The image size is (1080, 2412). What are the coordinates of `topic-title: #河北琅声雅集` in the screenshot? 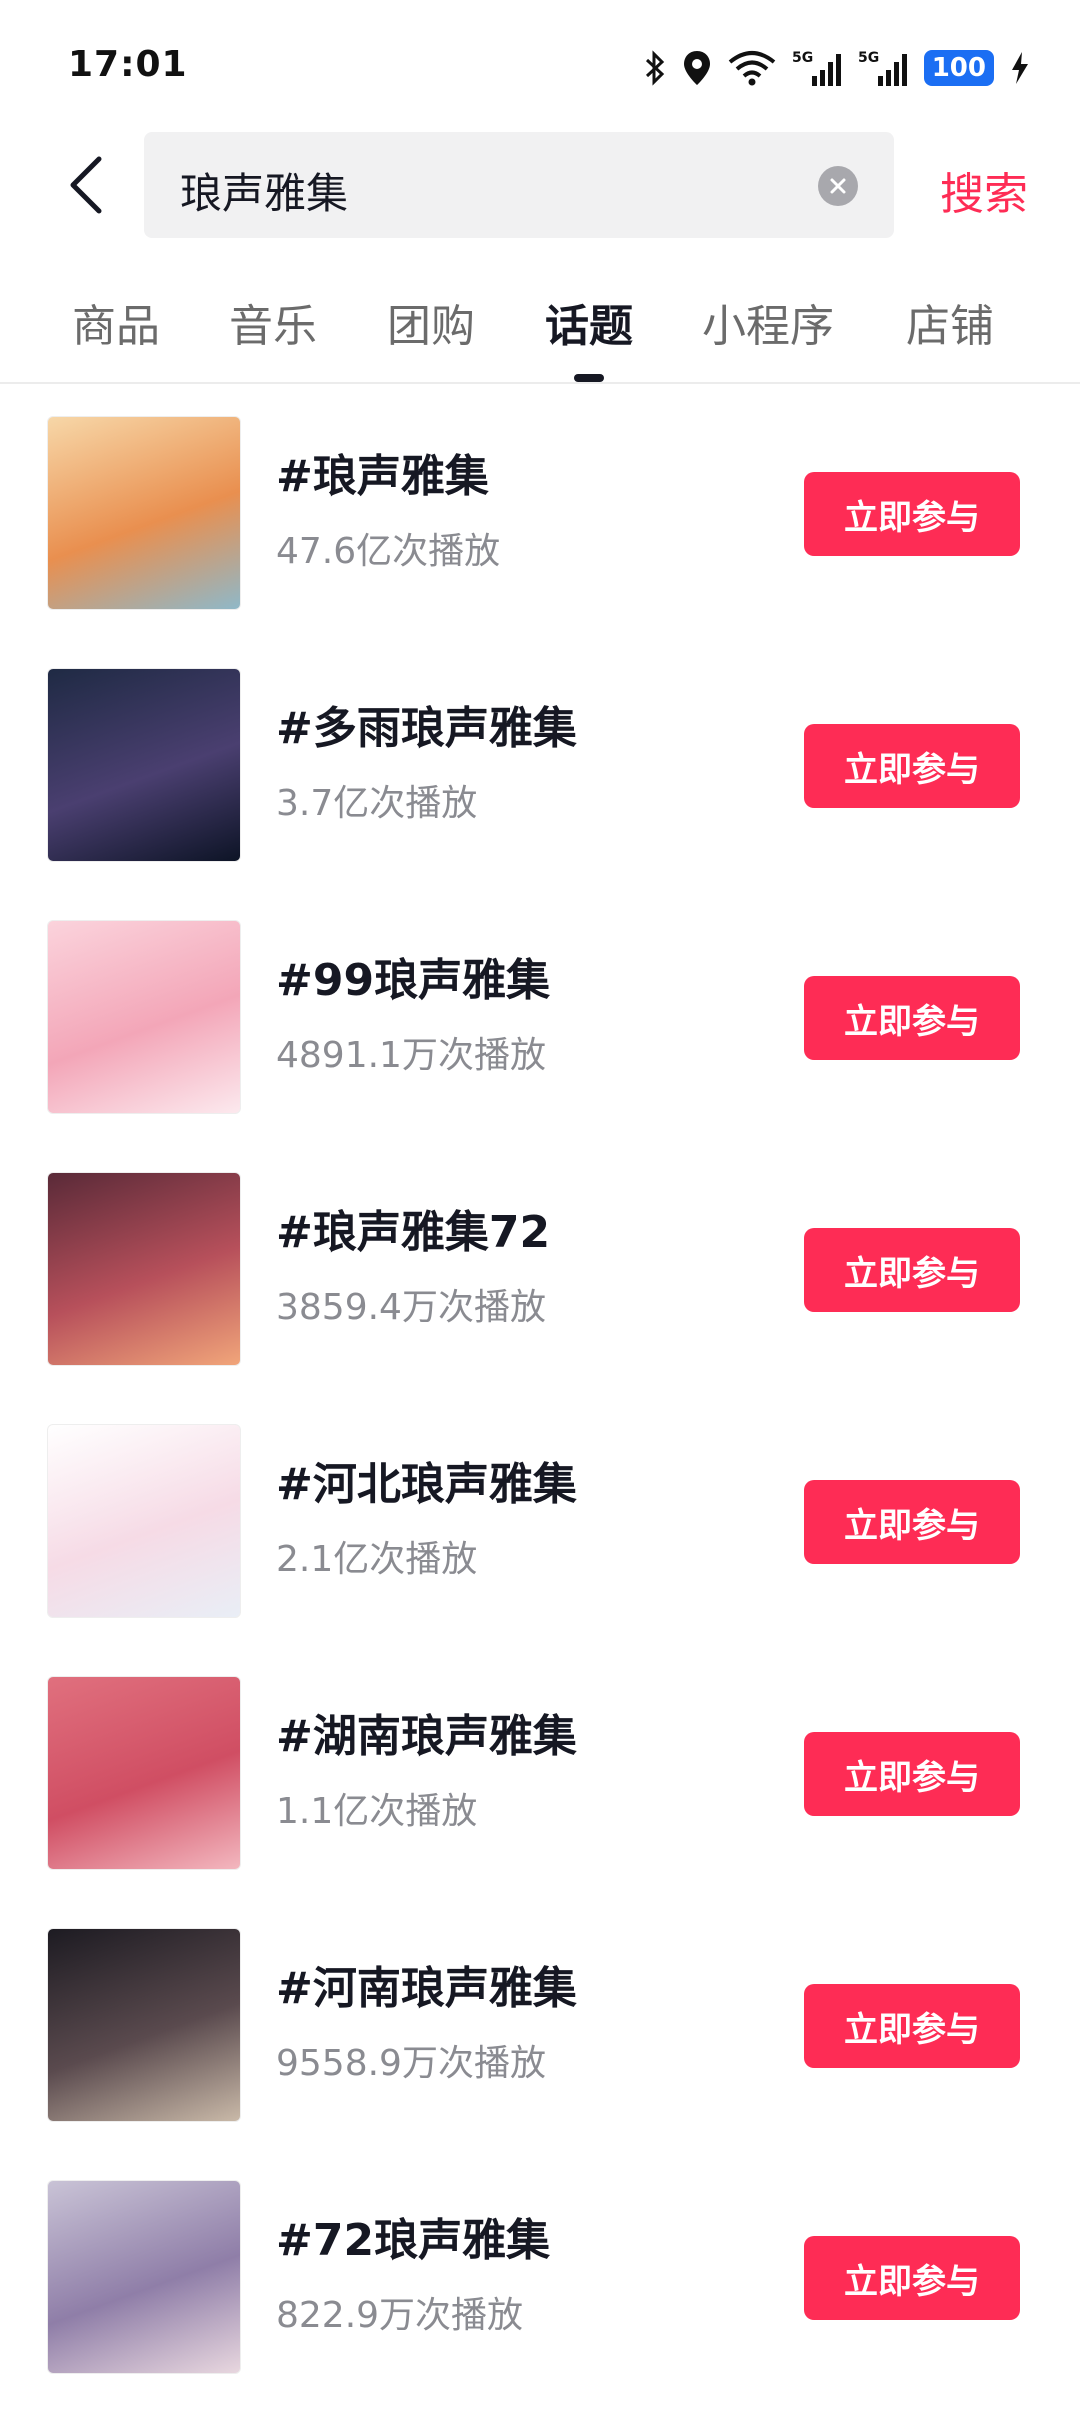 It's located at (426, 1484).